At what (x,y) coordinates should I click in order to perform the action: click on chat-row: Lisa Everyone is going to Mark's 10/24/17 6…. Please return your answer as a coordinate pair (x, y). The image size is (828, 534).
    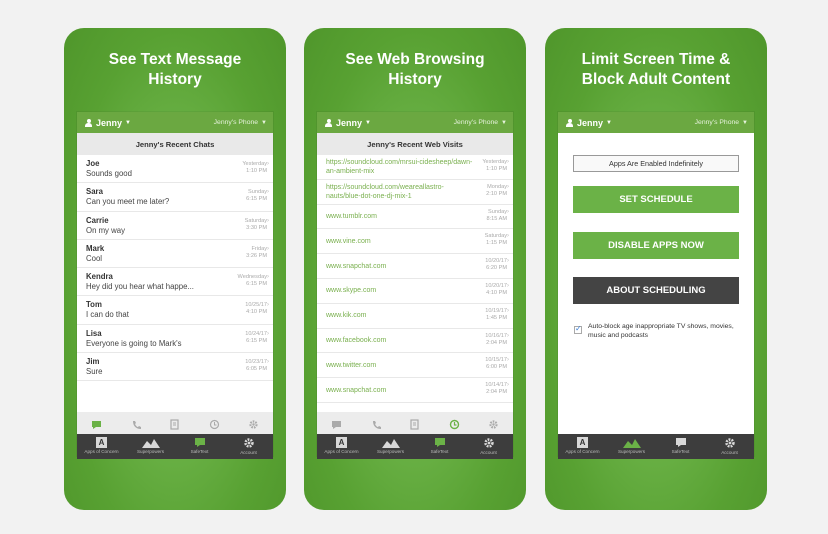
    Looking at the image, I should click on (175, 339).